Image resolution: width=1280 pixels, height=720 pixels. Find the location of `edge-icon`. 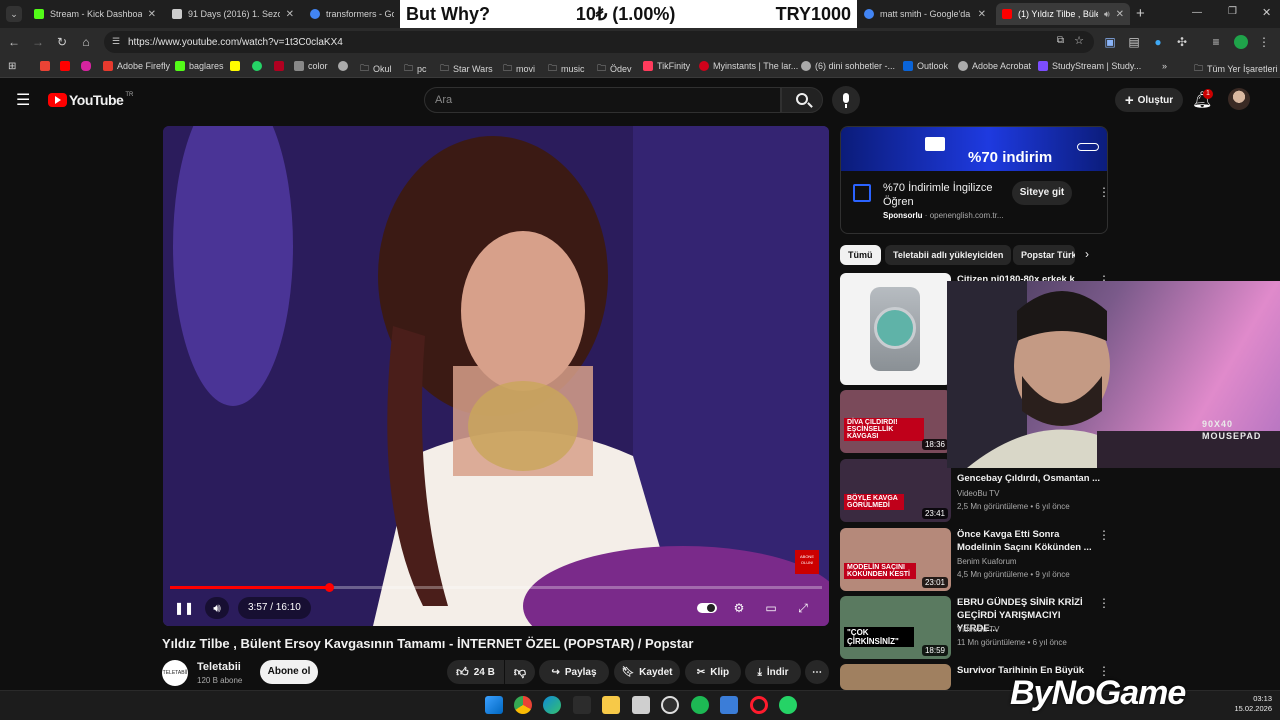

edge-icon is located at coordinates (552, 705).